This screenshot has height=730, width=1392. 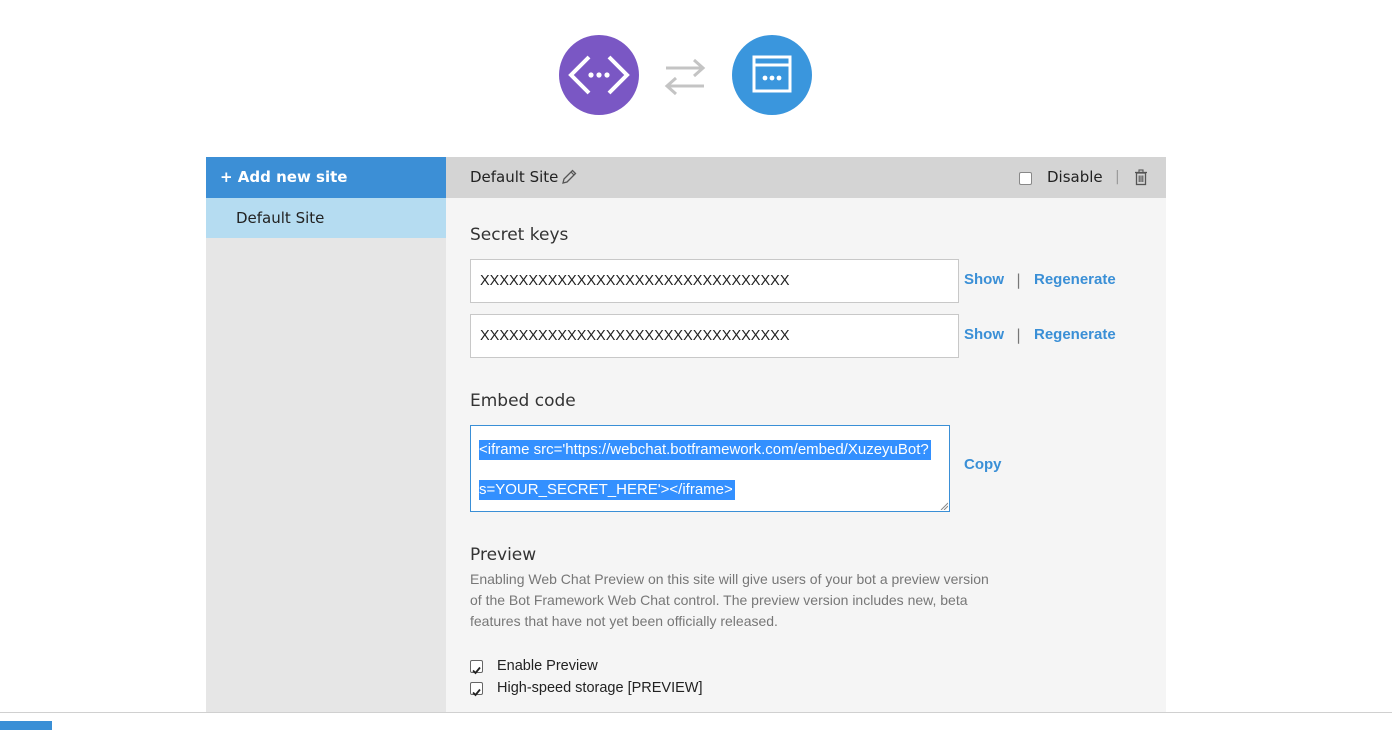 What do you see at coordinates (326, 218) in the screenshot?
I see `sidebar-item-default-site: Default Site` at bounding box center [326, 218].